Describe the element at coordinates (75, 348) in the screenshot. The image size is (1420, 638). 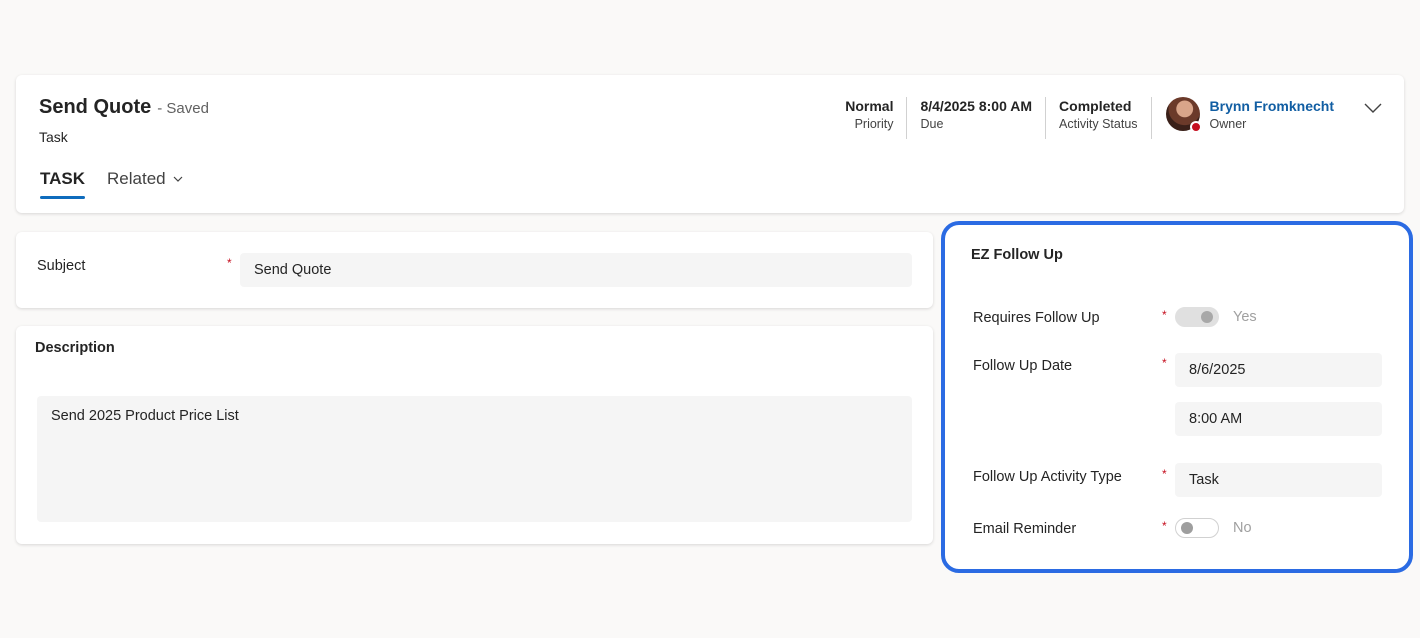
I see `description-title: Description` at that location.